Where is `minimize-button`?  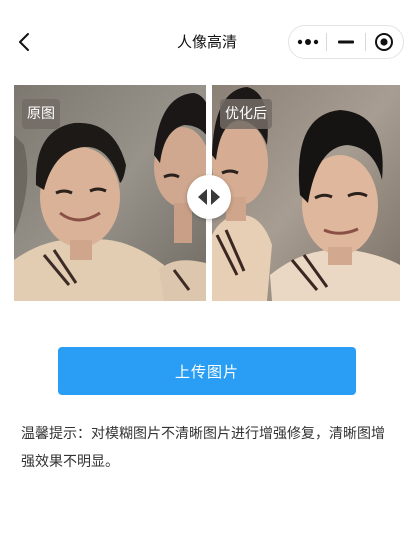 minimize-button is located at coordinates (345, 42).